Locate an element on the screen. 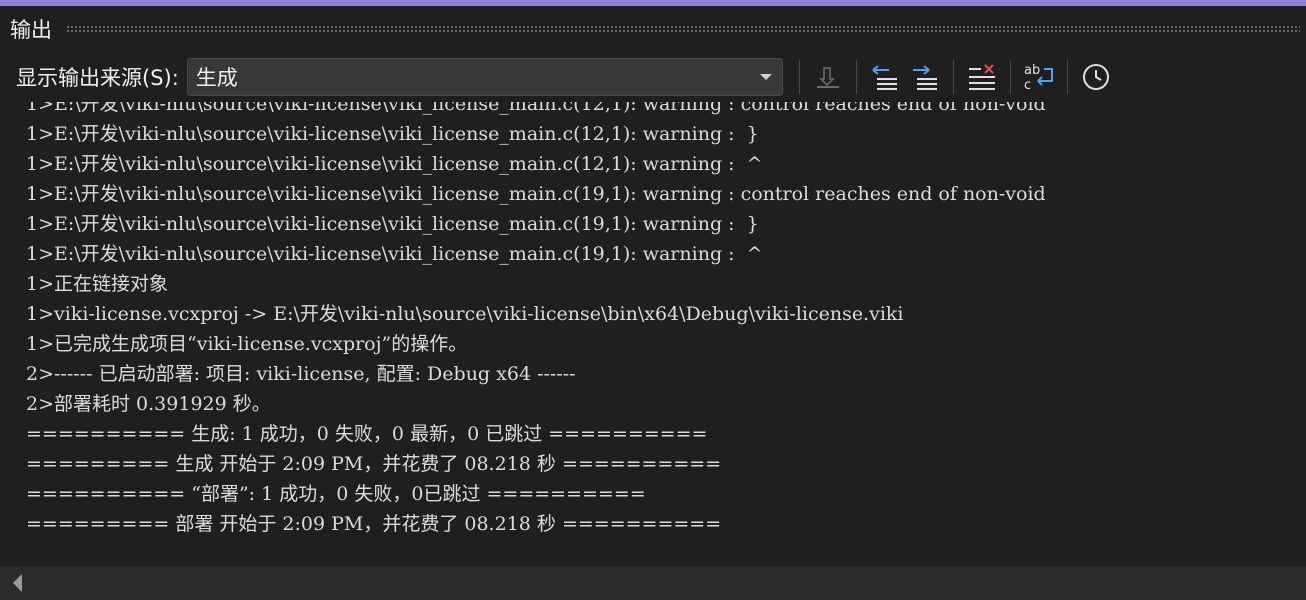 The width and height of the screenshot is (1306, 600). output-line: 1>正在链接对象 is located at coordinates (97, 284).